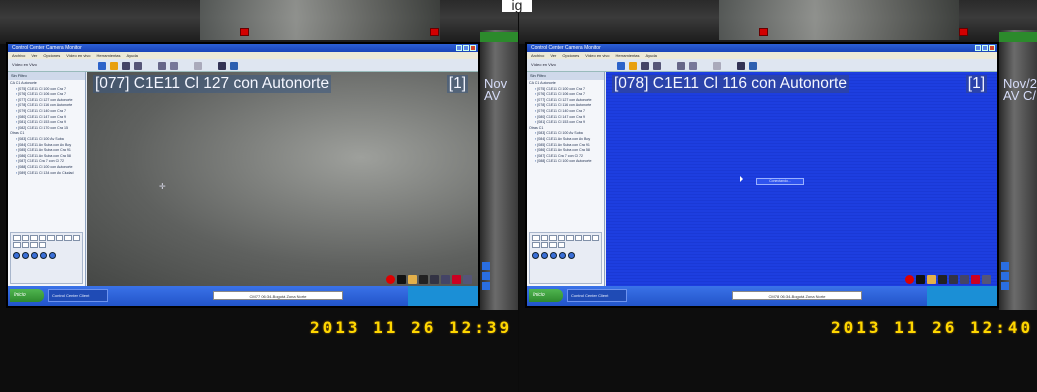  I want to click on tree-item: [089] C1E11 Cl 134 con Av Ciudad, so click(46, 174).